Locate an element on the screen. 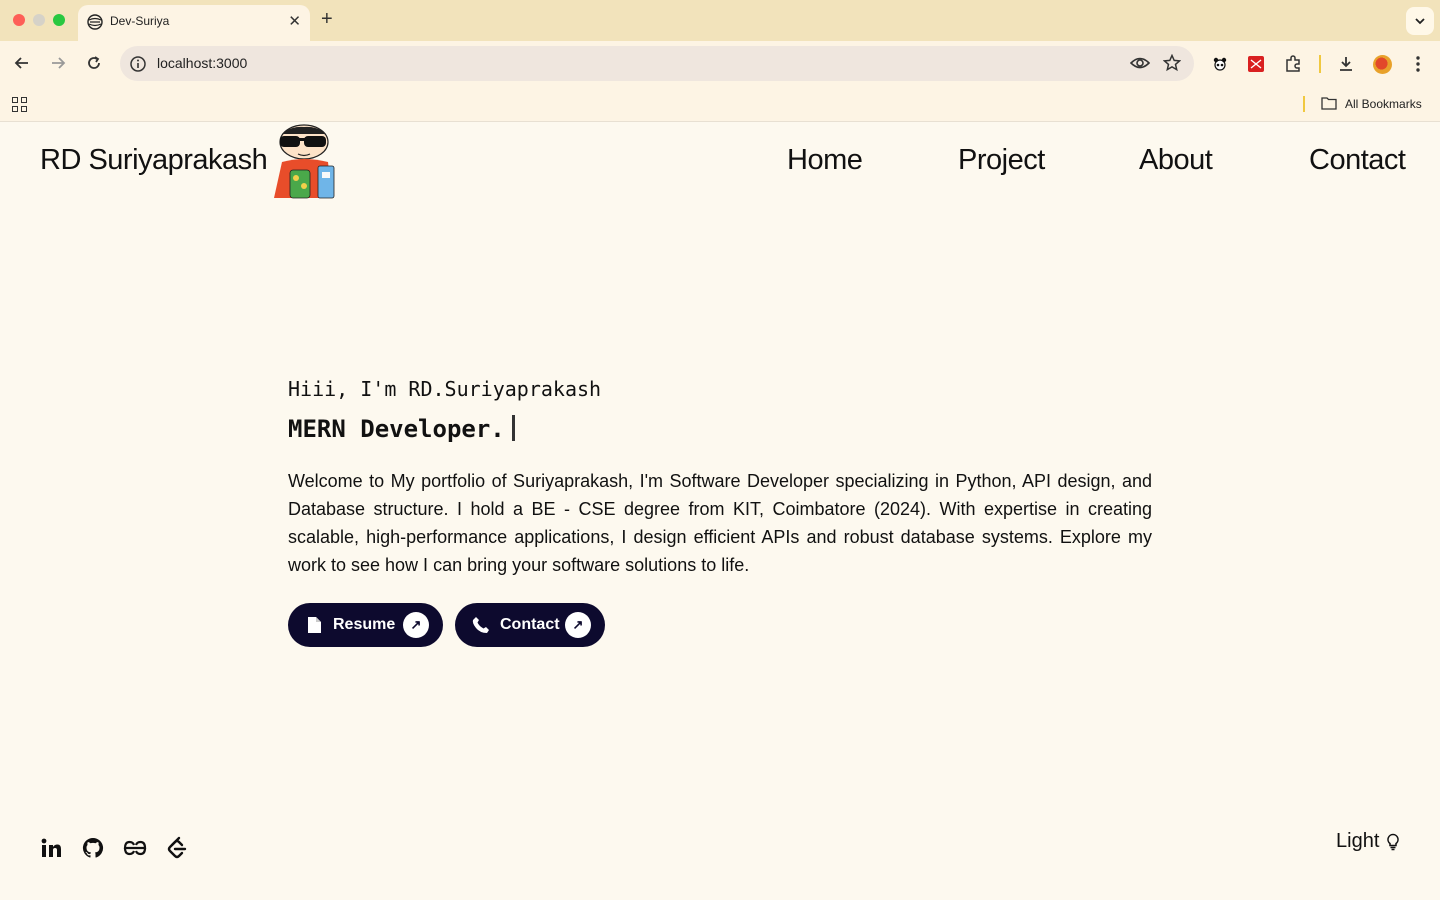 Image resolution: width=1440 pixels, height=900 pixels. linkedin-icon is located at coordinates (51, 847).